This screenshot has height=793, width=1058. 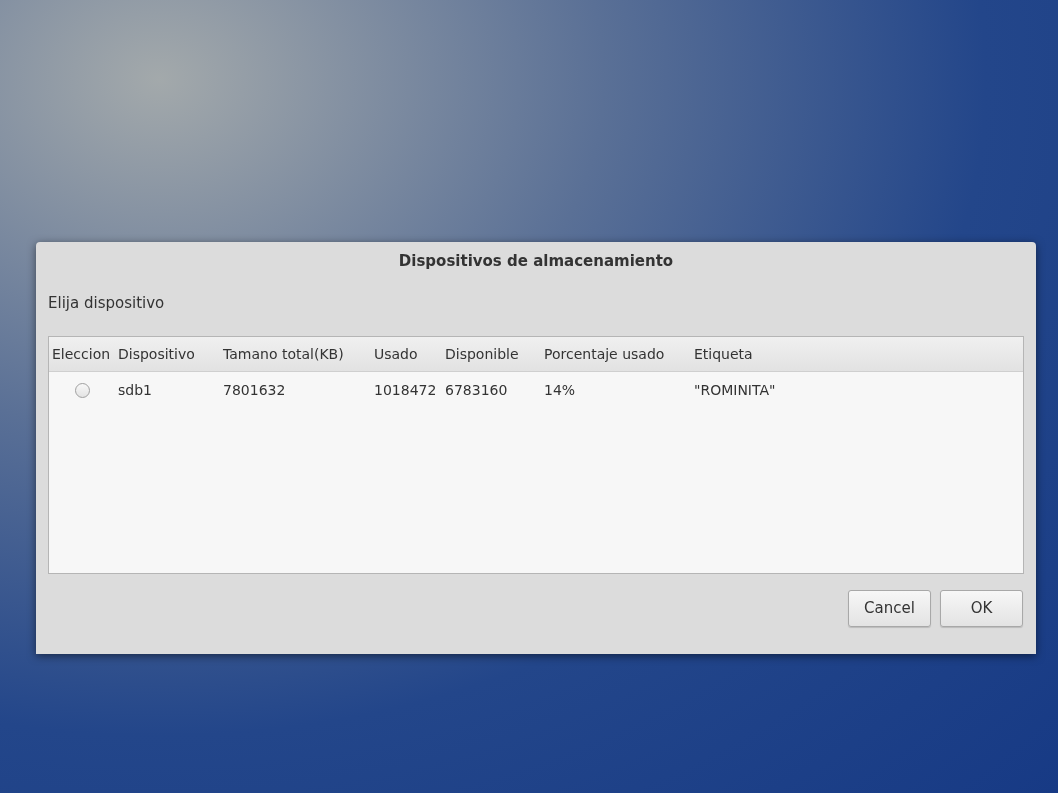 I want to click on column-header: Etiqueta, so click(x=723, y=354).